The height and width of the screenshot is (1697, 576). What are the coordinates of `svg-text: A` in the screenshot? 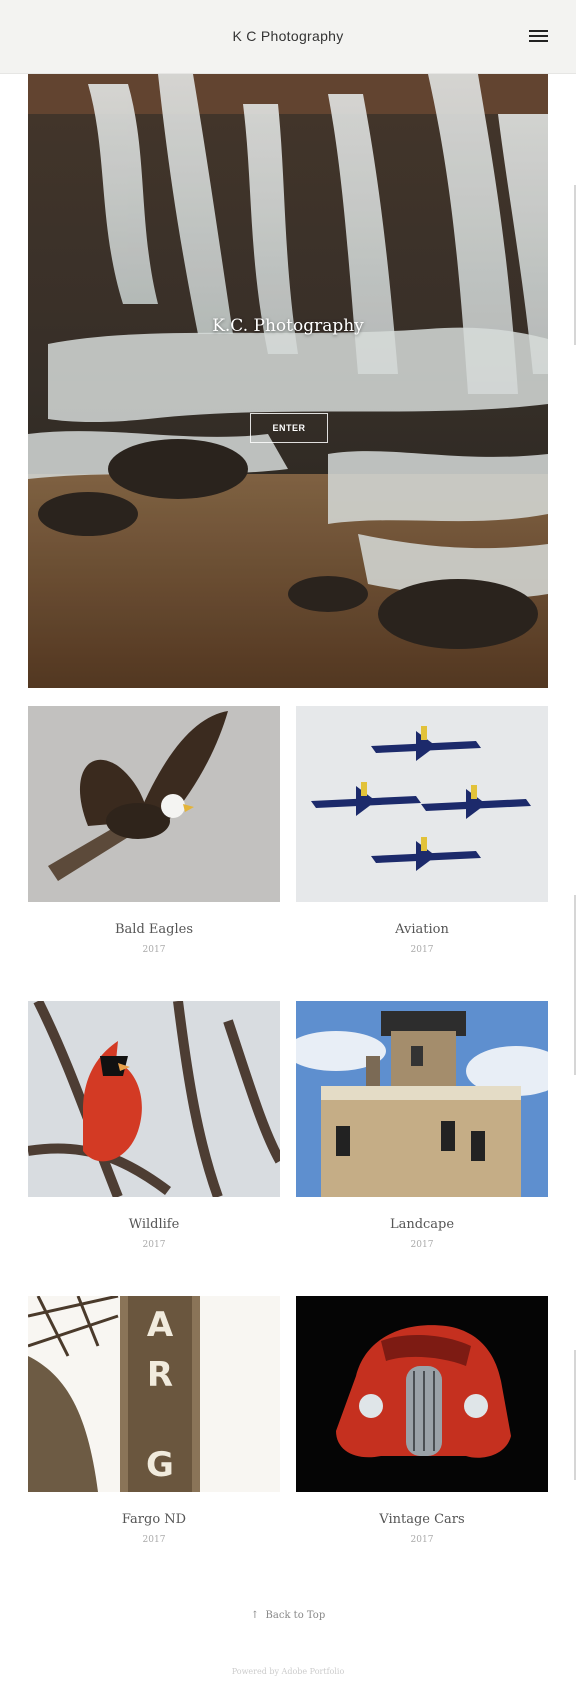 It's located at (160, 1325).